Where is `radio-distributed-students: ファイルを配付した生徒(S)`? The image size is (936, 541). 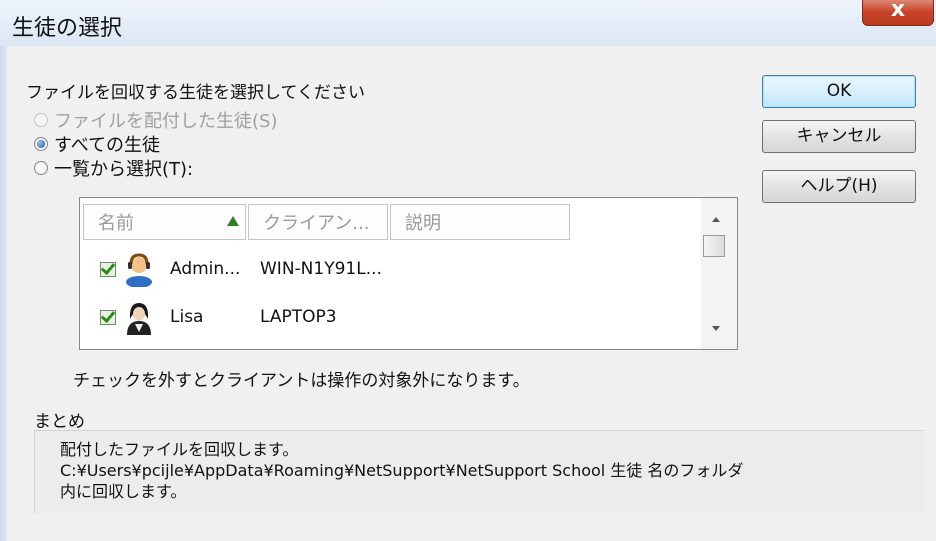 radio-distributed-students: ファイルを配付した生徒(S) is located at coordinates (155, 120).